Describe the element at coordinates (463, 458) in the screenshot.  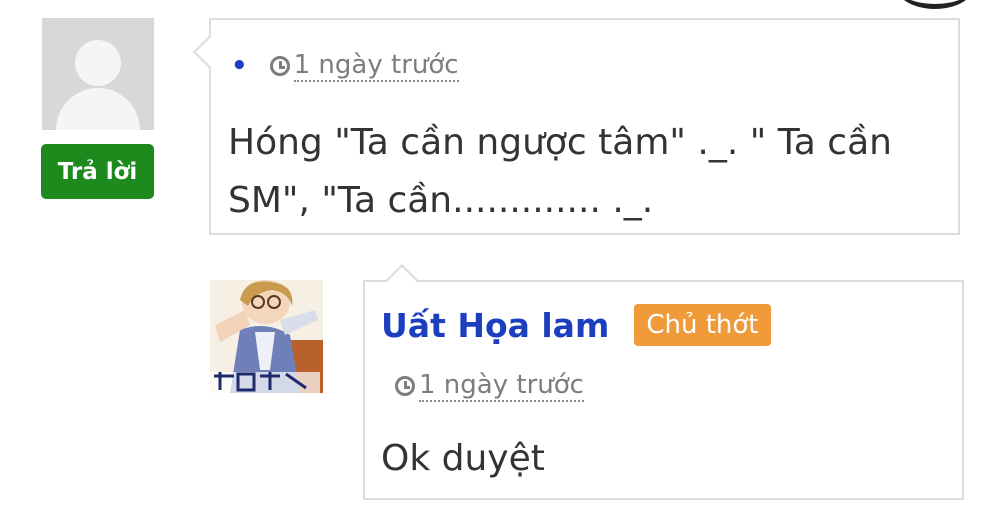
I see `reply-content: Ok duyệt` at that location.